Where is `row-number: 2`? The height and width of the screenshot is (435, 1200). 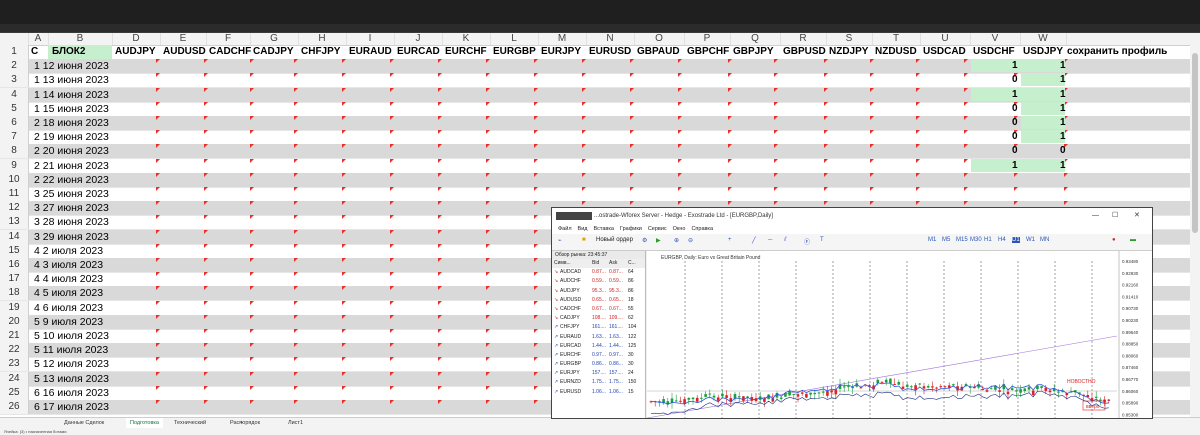 row-number: 2 is located at coordinates (14, 66).